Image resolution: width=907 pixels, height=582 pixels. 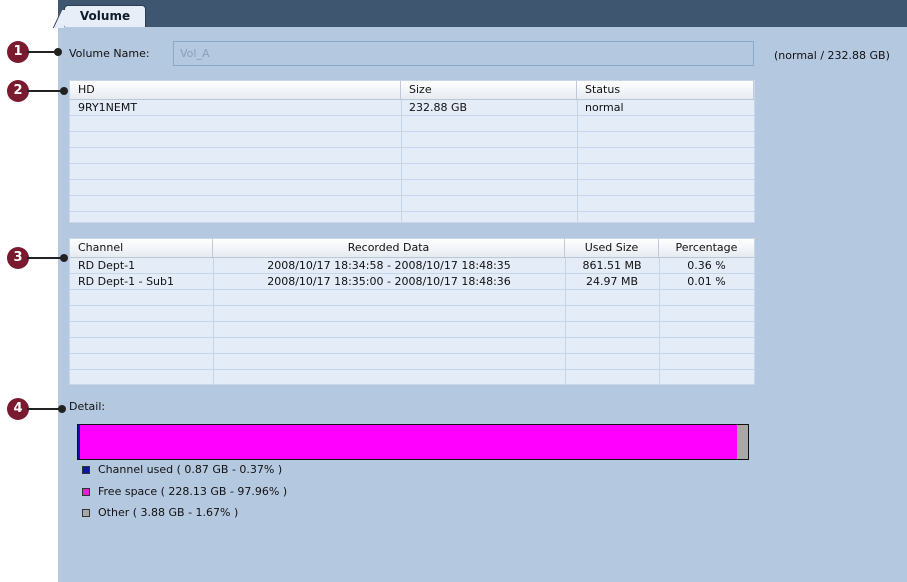 I want to click on hd-cell-size: 232.88 GB, so click(x=438, y=107).